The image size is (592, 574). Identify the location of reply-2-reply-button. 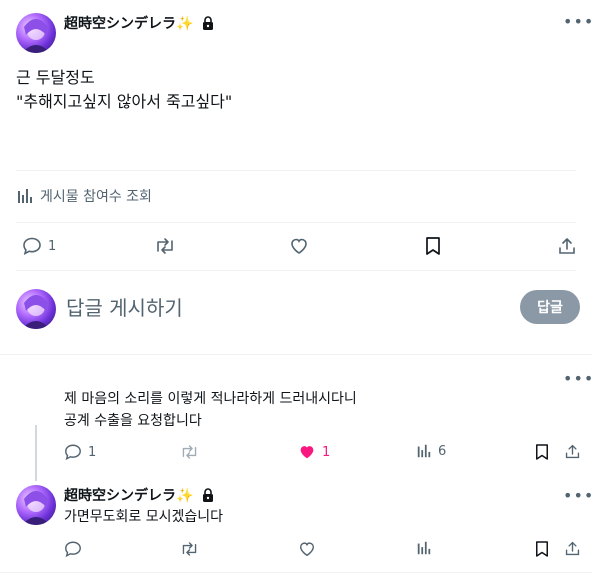
(73, 549).